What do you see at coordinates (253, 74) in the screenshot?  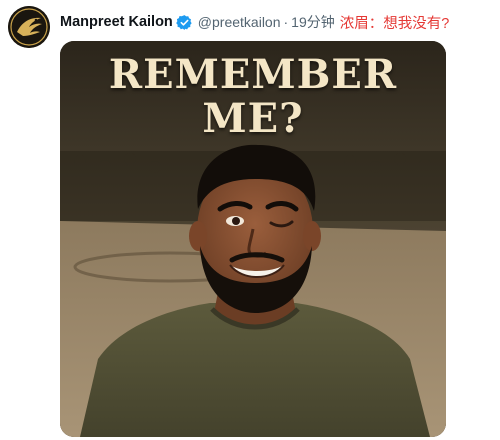 I see `headline-line-1: REMEMBER` at bounding box center [253, 74].